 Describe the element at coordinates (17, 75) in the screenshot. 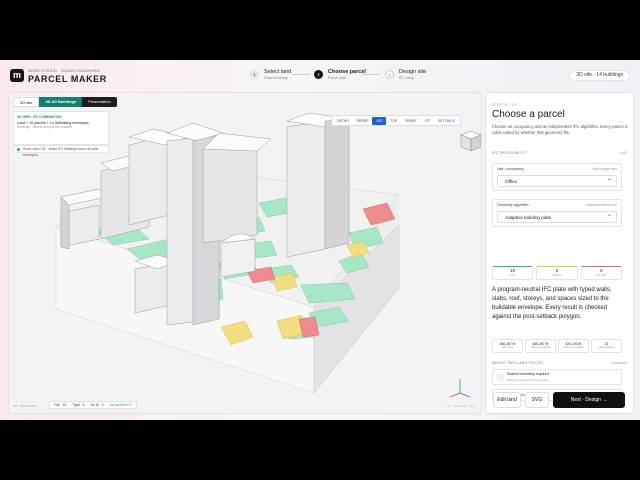

I see `app-logo: m` at that location.